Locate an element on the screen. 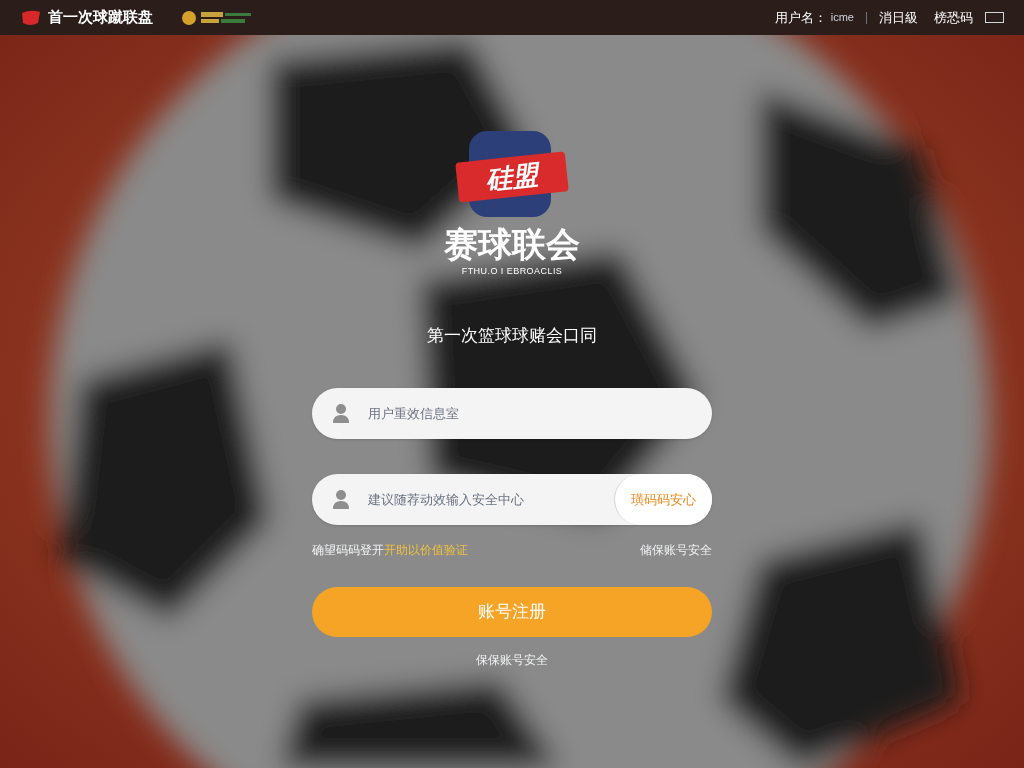 This screenshot has width=1024, height=768. brand-name: 首一次球蹴联盘 is located at coordinates (100, 17).